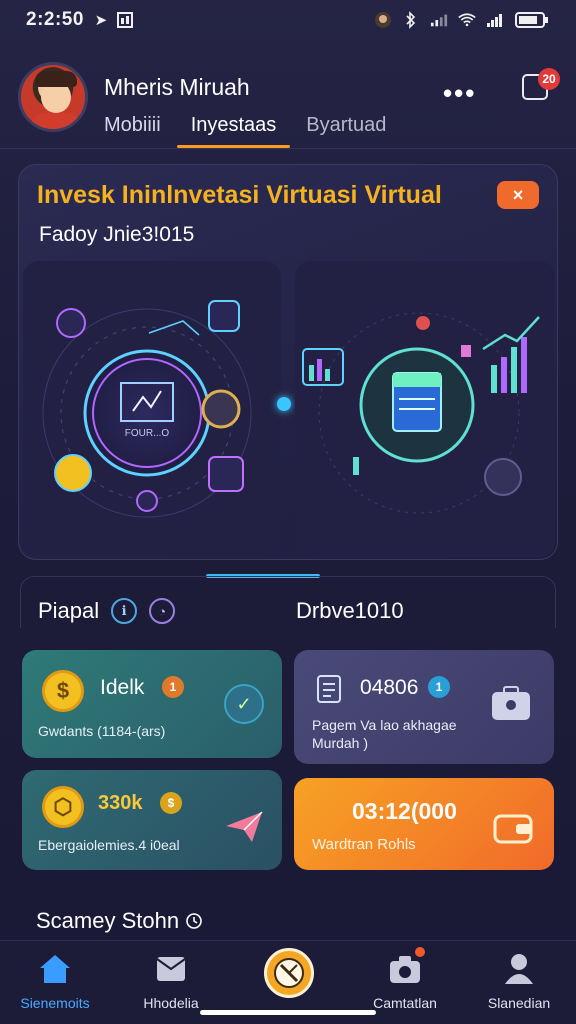 This screenshot has height=1024, width=576. I want to click on asset-card-2: 04806 1 Pagem Va lao akhagae Murdah ), so click(424, 707).